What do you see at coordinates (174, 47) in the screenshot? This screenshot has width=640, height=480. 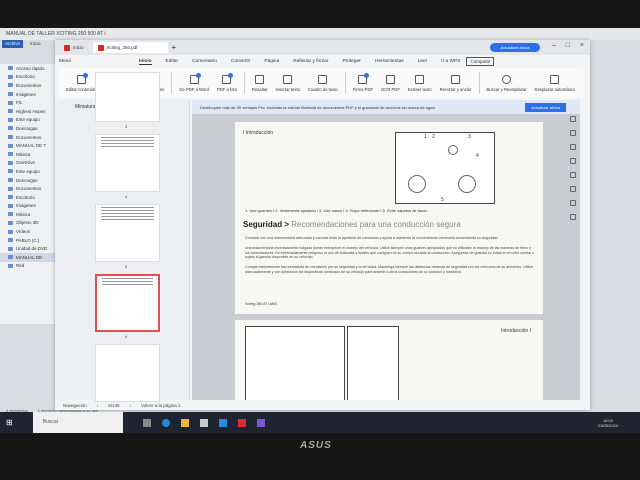 I see `new-tab-button: +` at bounding box center [174, 47].